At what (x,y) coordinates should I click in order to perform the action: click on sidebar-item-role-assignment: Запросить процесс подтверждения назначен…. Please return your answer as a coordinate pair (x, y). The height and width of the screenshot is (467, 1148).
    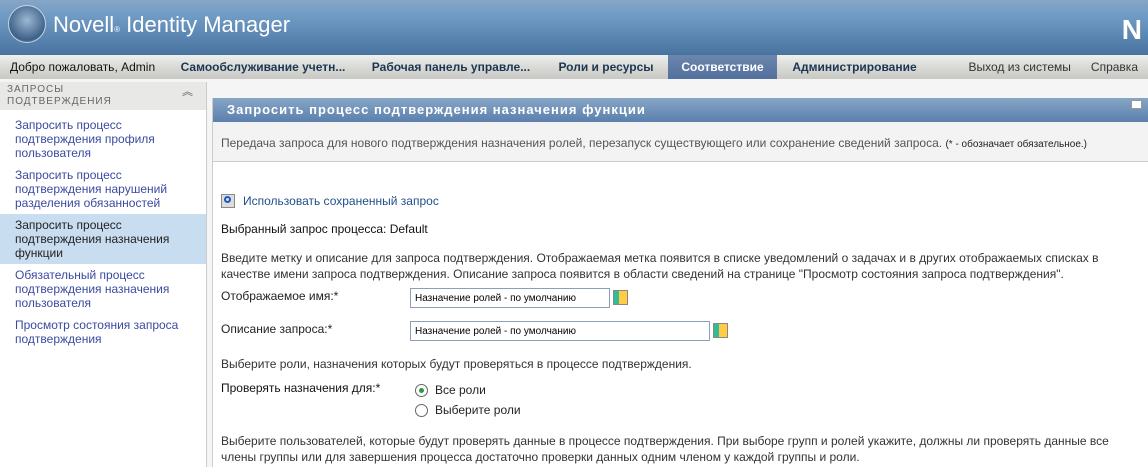
    Looking at the image, I should click on (103, 239).